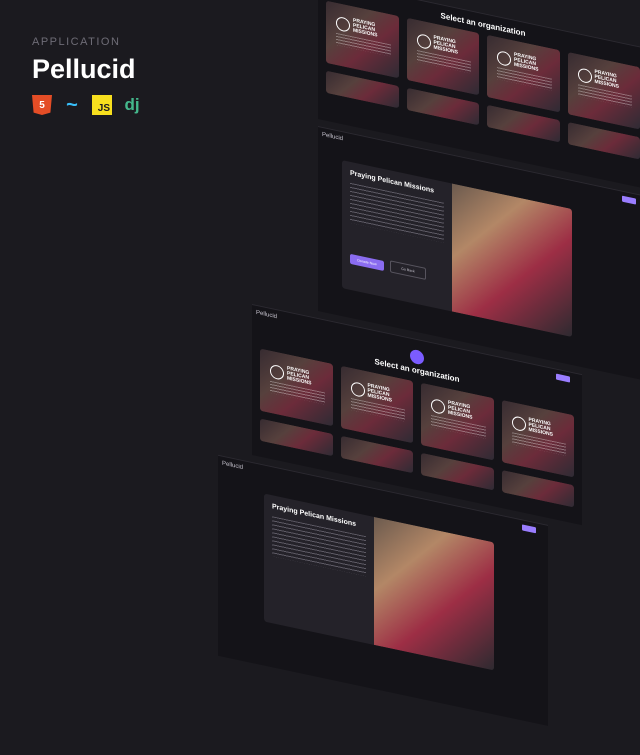  What do you see at coordinates (102, 105) in the screenshot?
I see `javascript-icon: JS` at bounding box center [102, 105].